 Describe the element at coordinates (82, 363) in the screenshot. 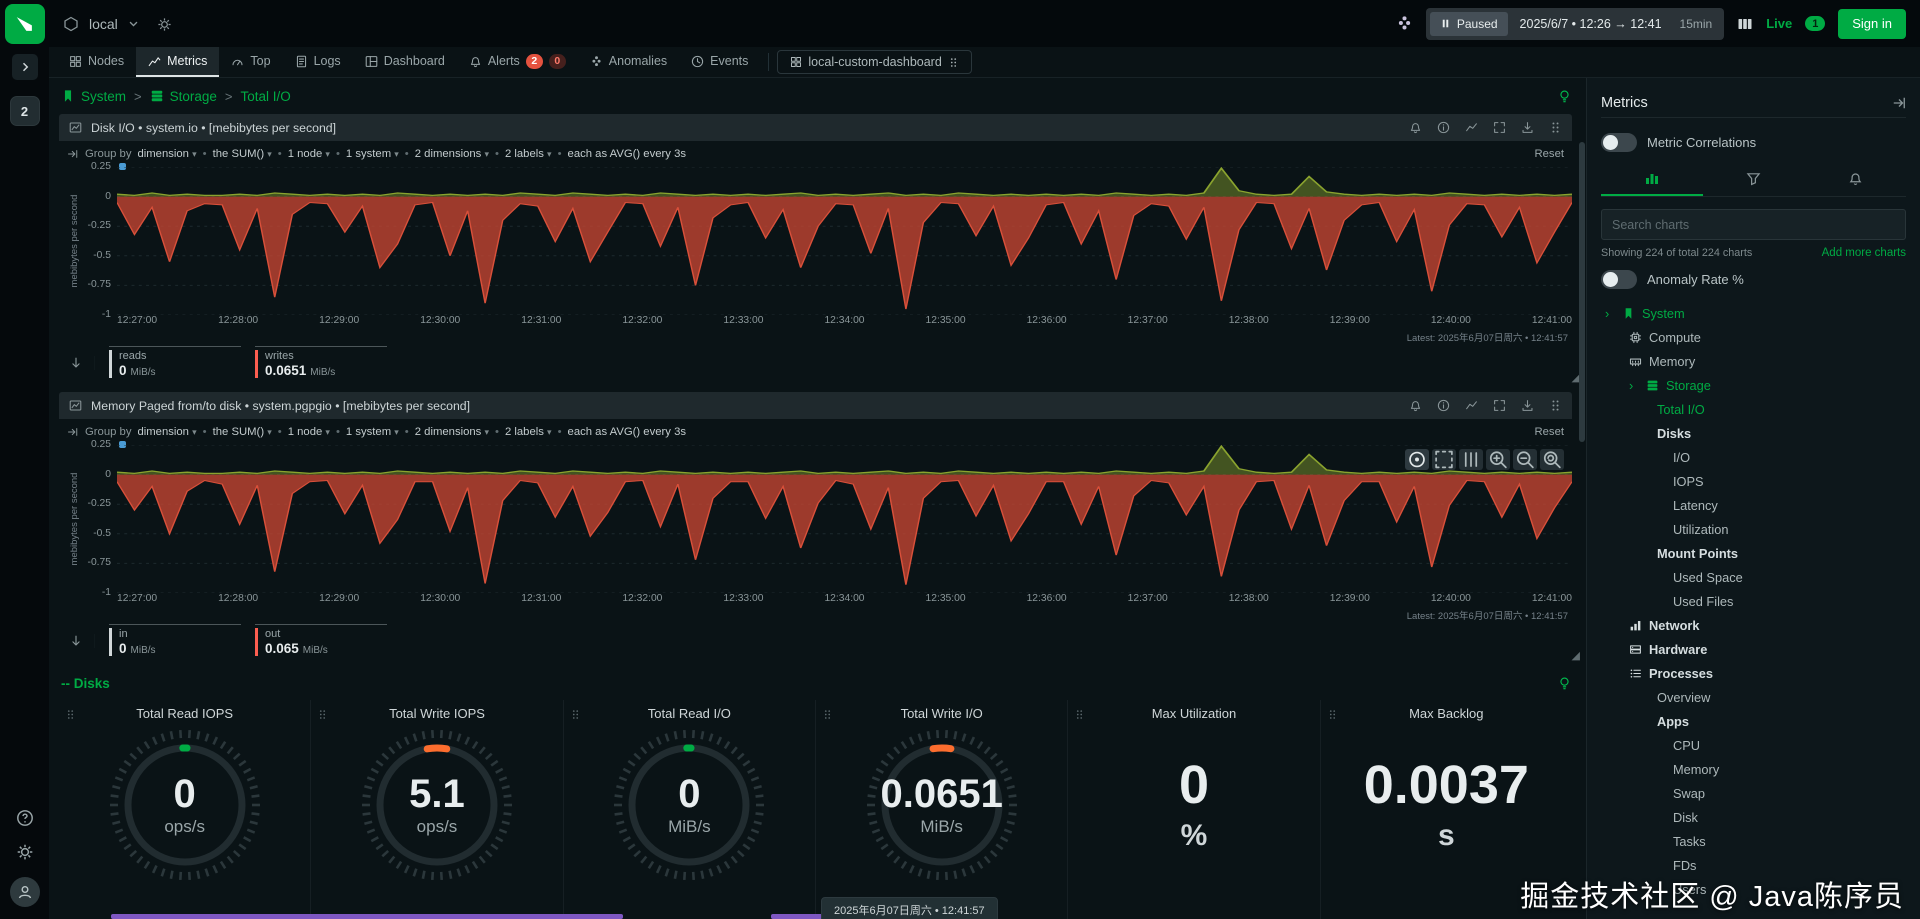

I see `legend-sort-button` at that location.